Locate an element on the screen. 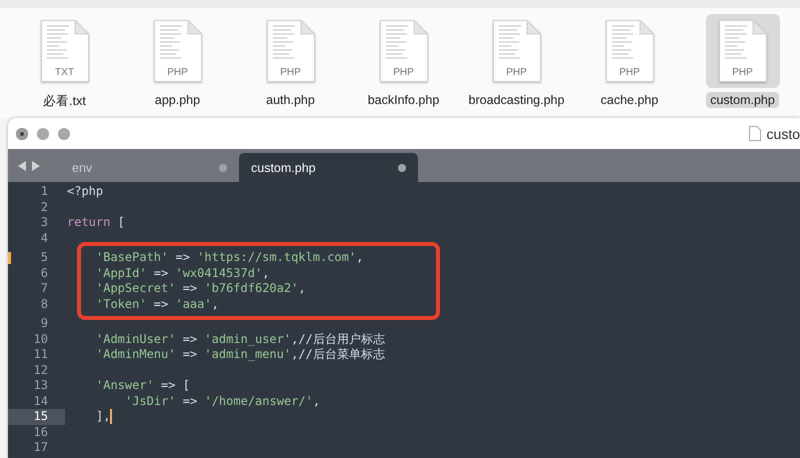  text-cursor is located at coordinates (111, 416).